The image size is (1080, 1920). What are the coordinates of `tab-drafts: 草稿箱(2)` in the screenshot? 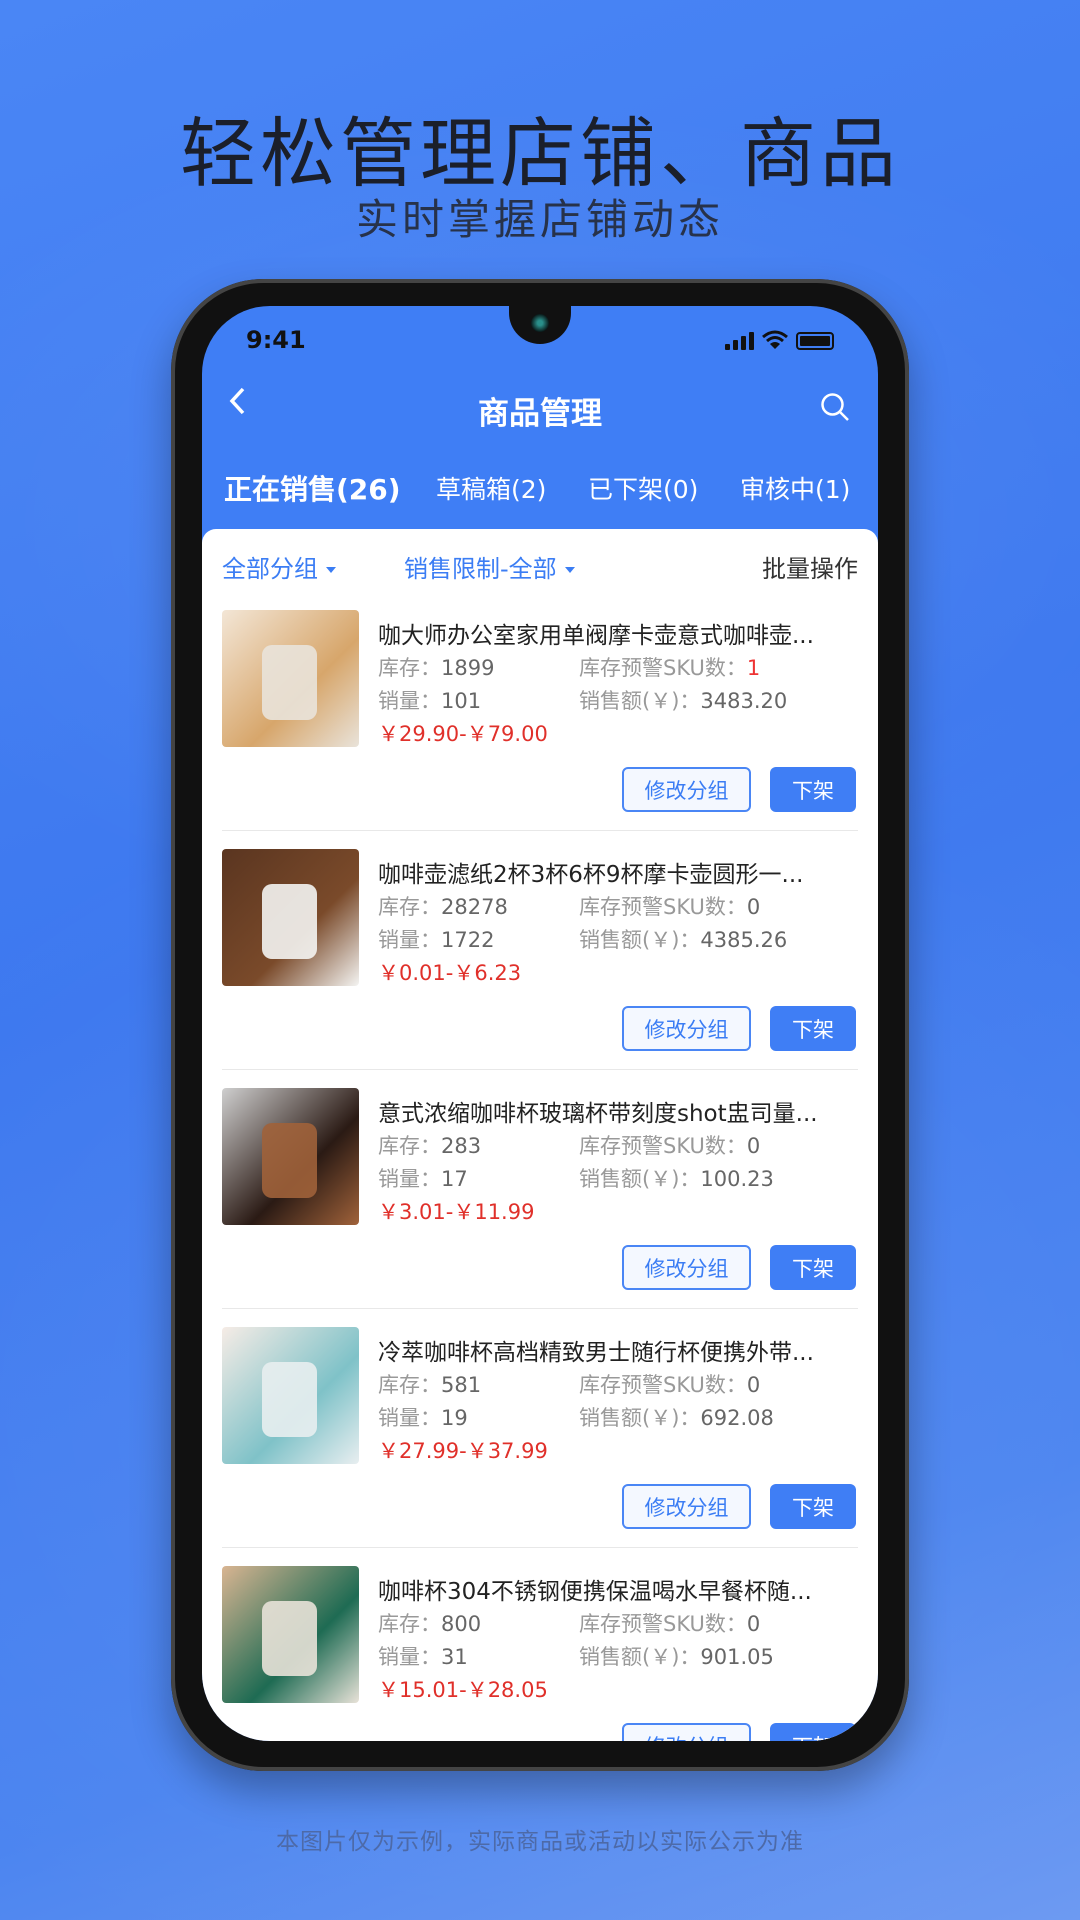 It's located at (491, 488).